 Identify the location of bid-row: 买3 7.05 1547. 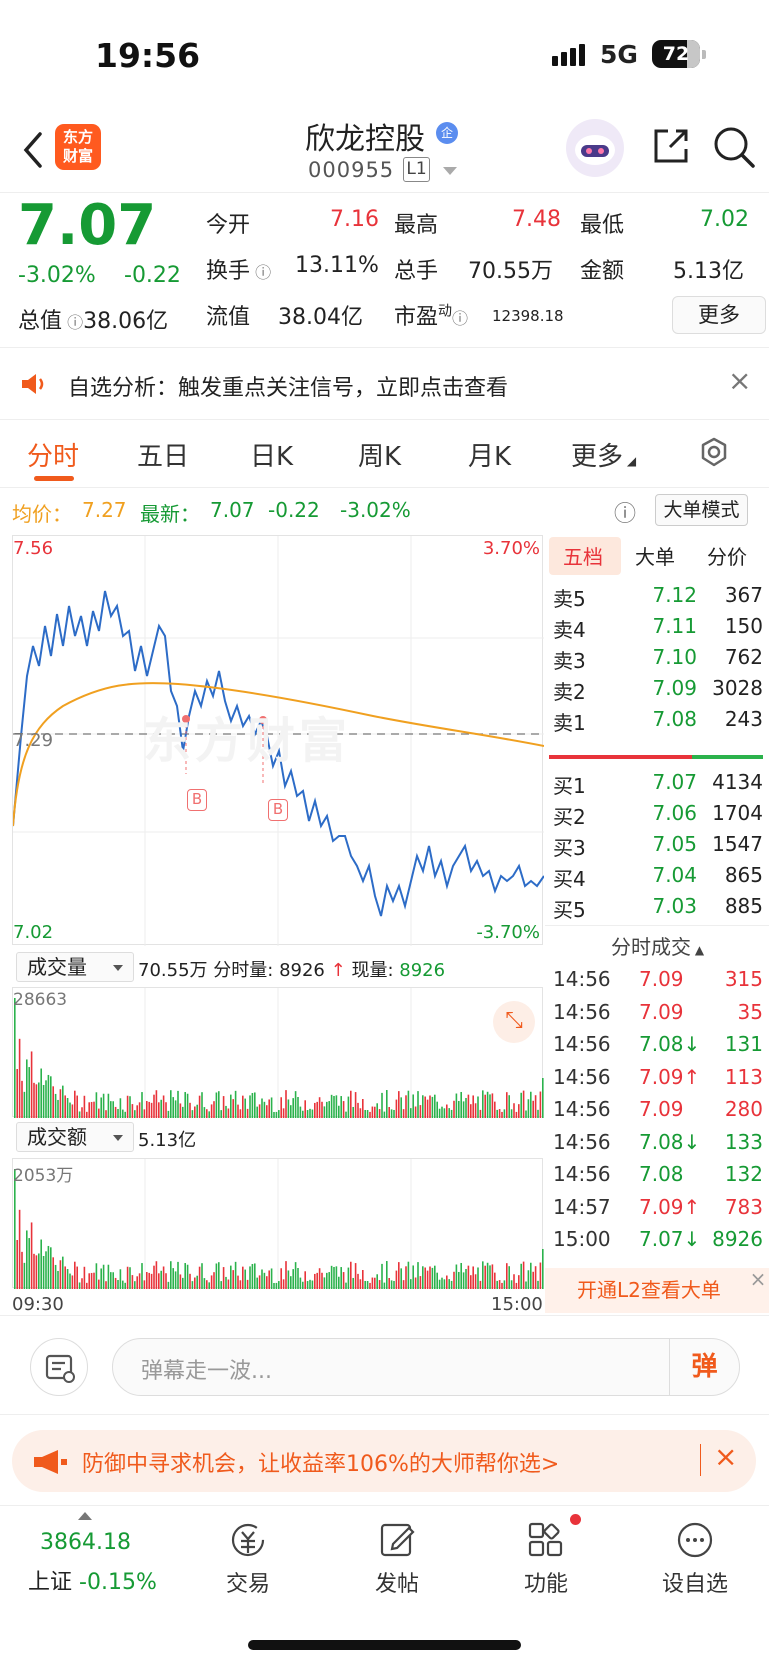
(657, 848).